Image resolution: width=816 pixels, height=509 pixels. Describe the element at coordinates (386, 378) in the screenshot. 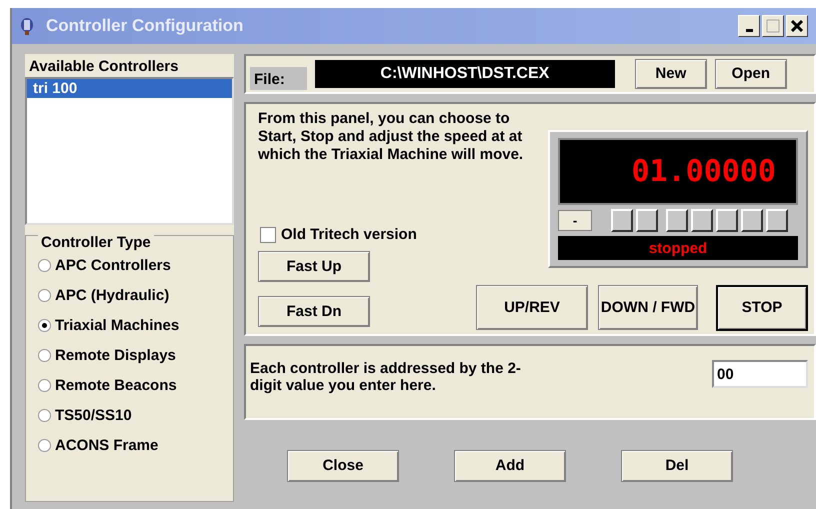

I see `address-text: Each controller is addressed by the 2-digit value you enter here.` at that location.